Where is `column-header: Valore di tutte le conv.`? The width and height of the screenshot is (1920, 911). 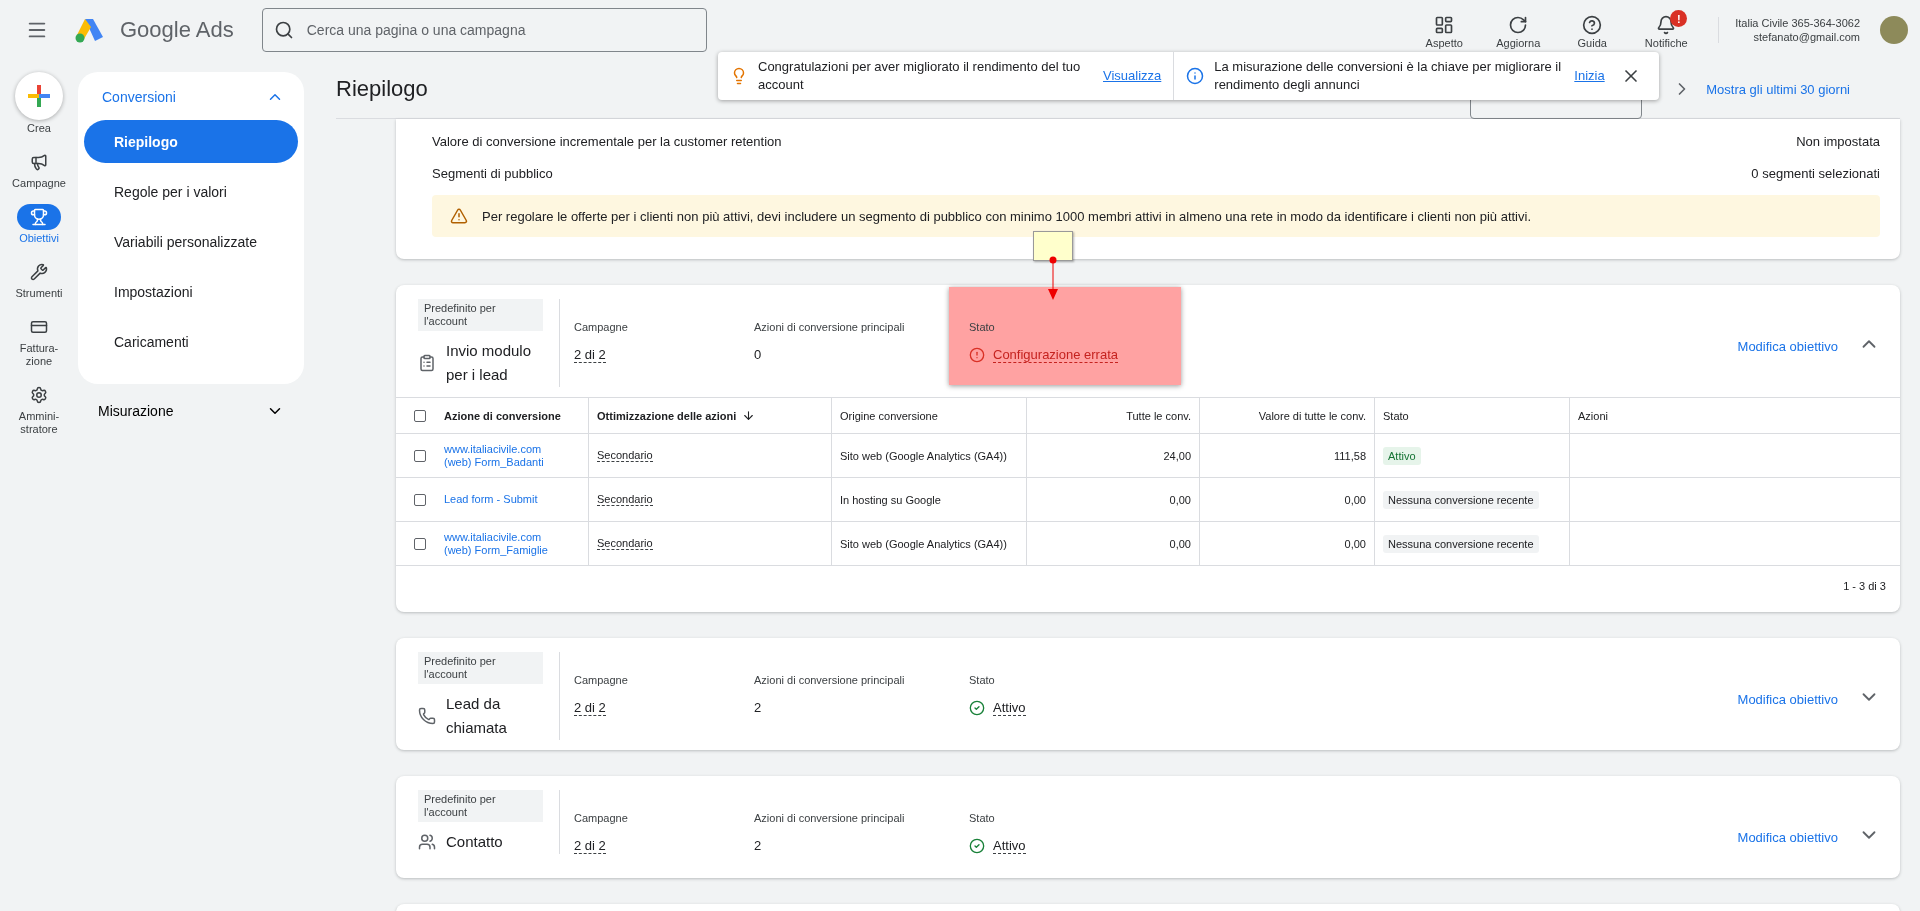 column-header: Valore di tutte le conv. is located at coordinates (1312, 415).